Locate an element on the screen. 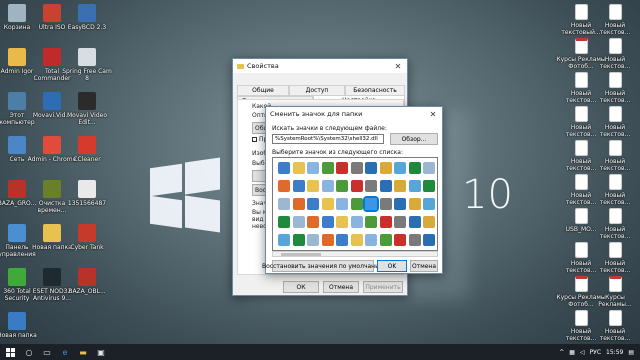  search-icon: ○ is located at coordinates (29, 352).